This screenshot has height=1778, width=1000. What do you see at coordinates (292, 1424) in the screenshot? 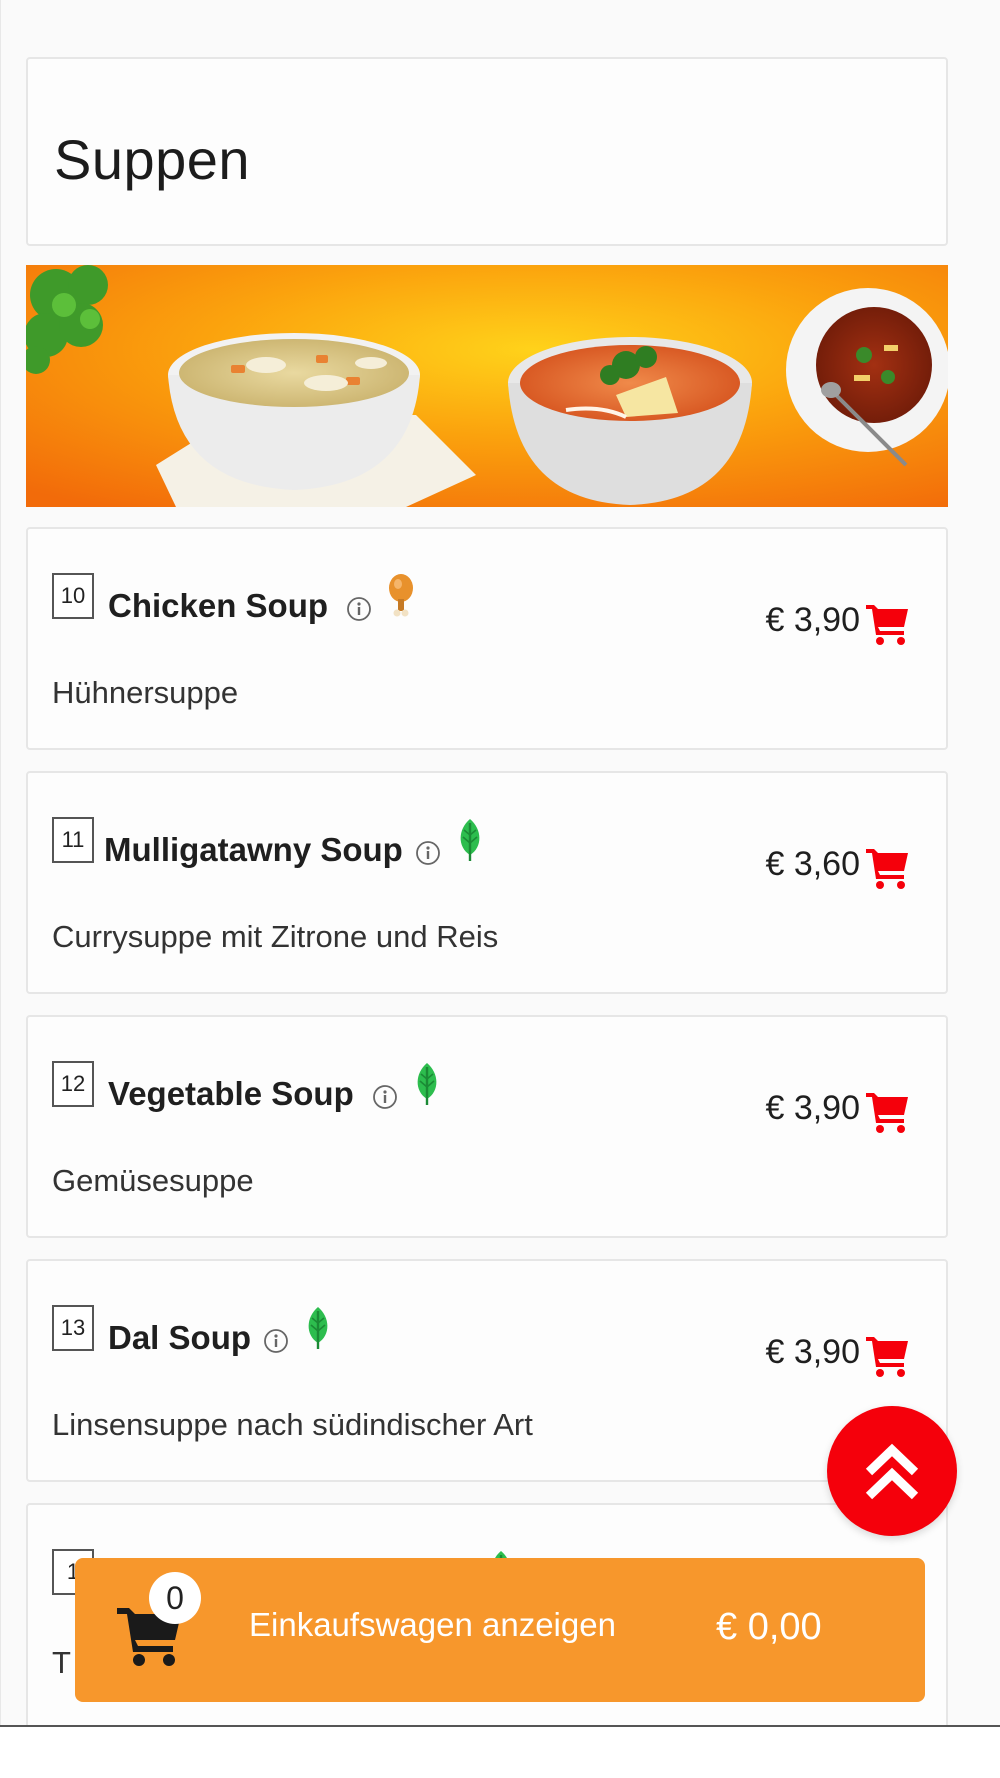
I see `item-description: Linsensuppe nach südindischer Art` at bounding box center [292, 1424].